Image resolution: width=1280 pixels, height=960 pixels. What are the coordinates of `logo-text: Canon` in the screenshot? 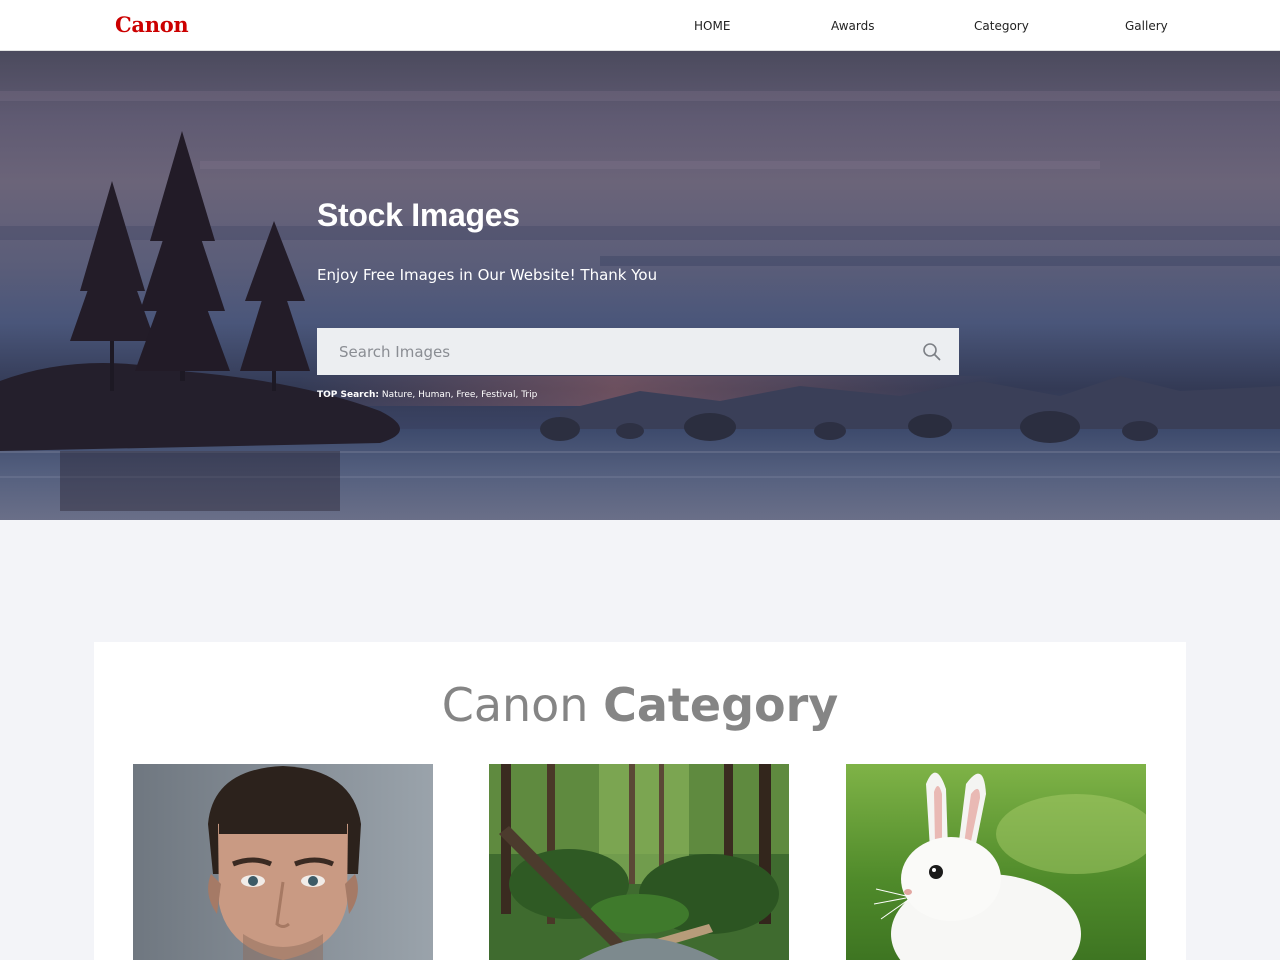 It's located at (152, 24).